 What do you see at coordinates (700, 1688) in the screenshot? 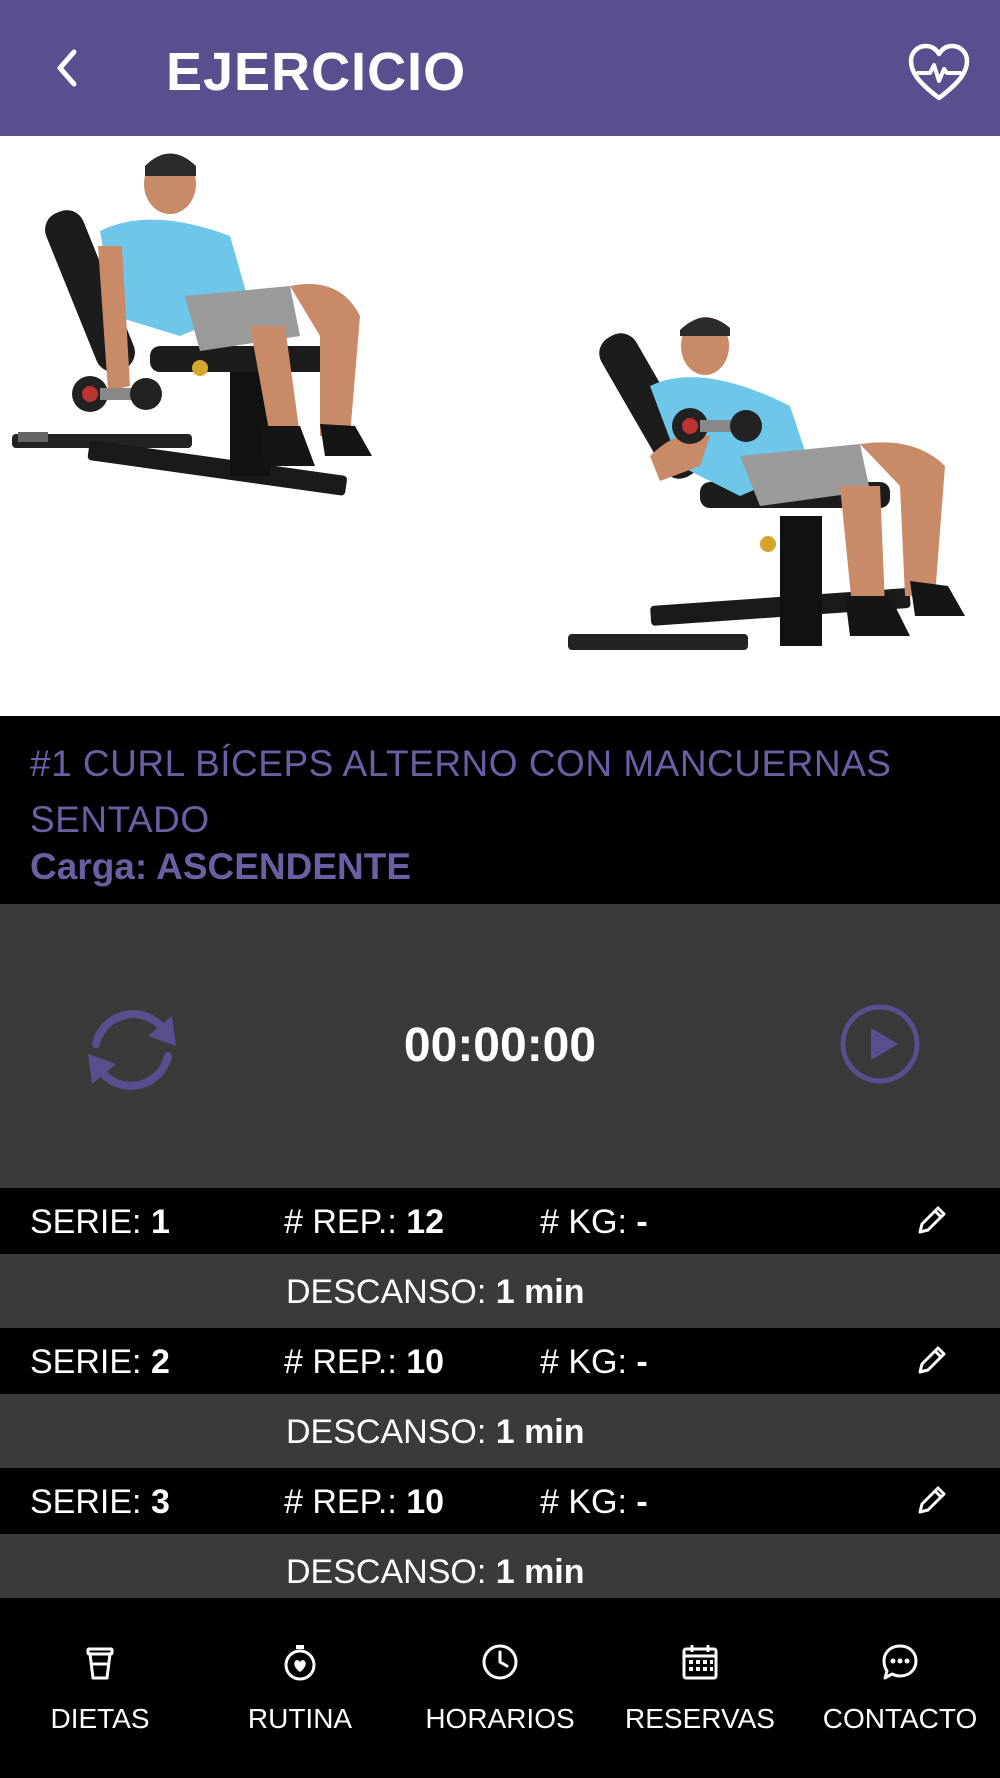
I see `nav-item-reservas: RESERVAS` at bounding box center [700, 1688].